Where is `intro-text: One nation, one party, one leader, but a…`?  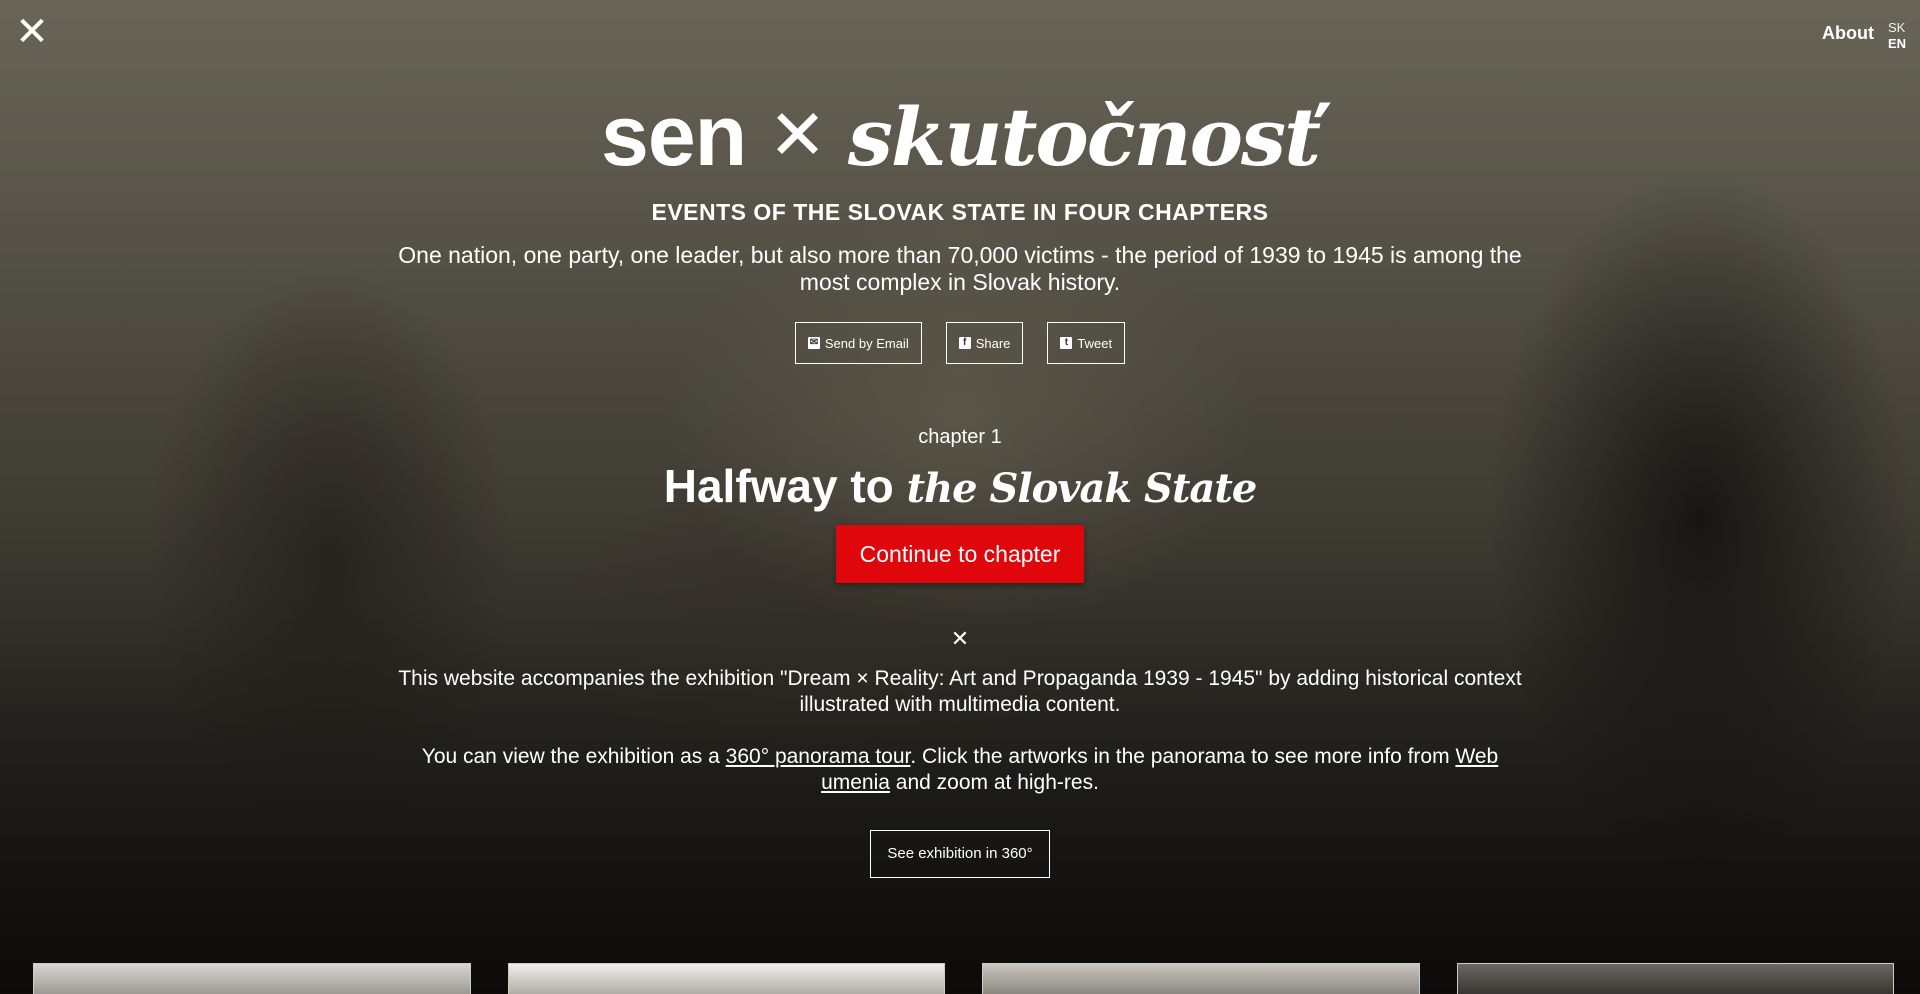
intro-text: One nation, one party, one leader, but a… is located at coordinates (960, 268).